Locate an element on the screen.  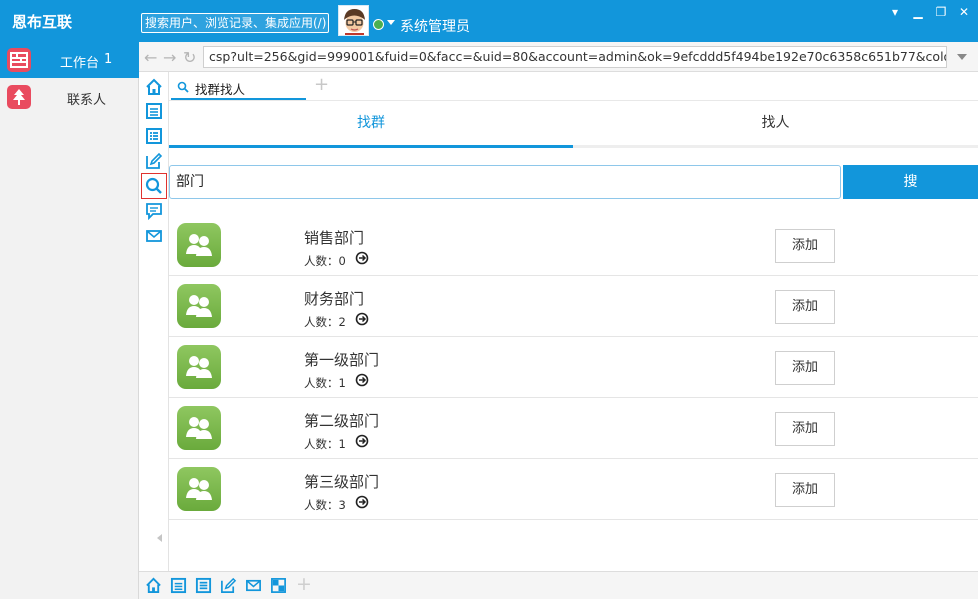
function-icon-strip is located at coordinates (154, 322).